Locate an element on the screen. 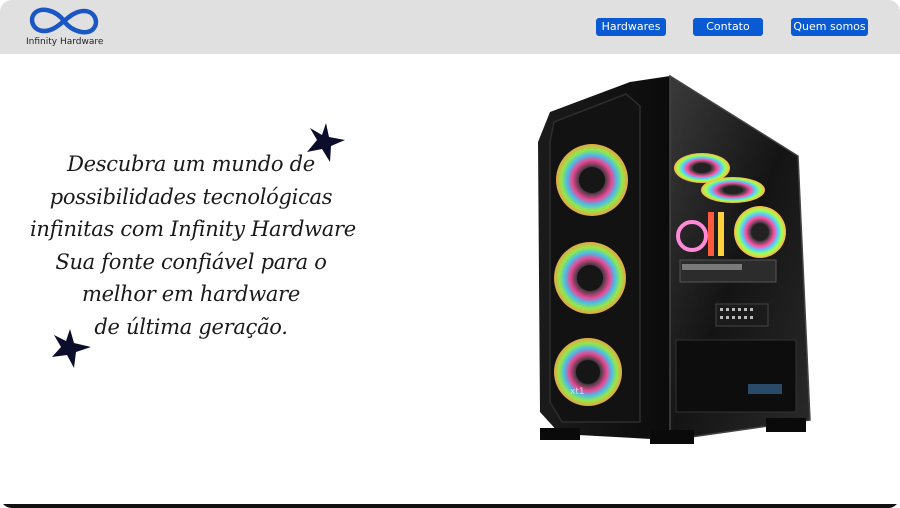 The width and height of the screenshot is (900, 508). logo: Infinity Hardware is located at coordinates (65, 27).